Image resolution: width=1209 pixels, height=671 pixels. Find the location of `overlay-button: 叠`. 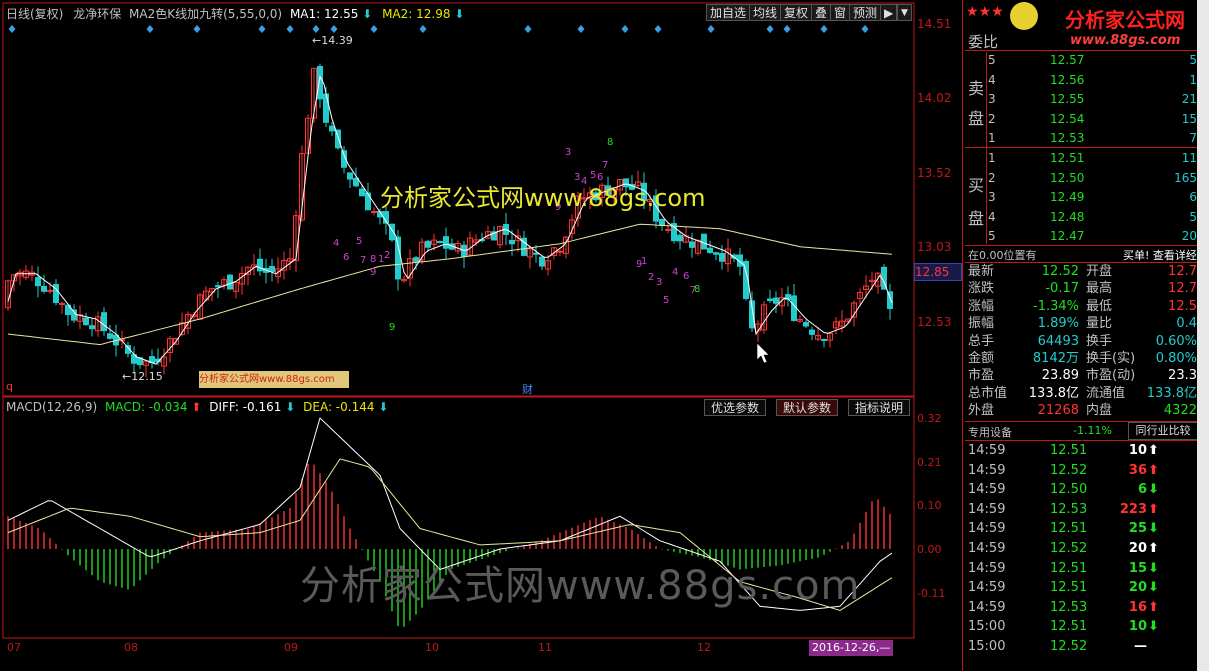

overlay-button: 叠 is located at coordinates (821, 12).